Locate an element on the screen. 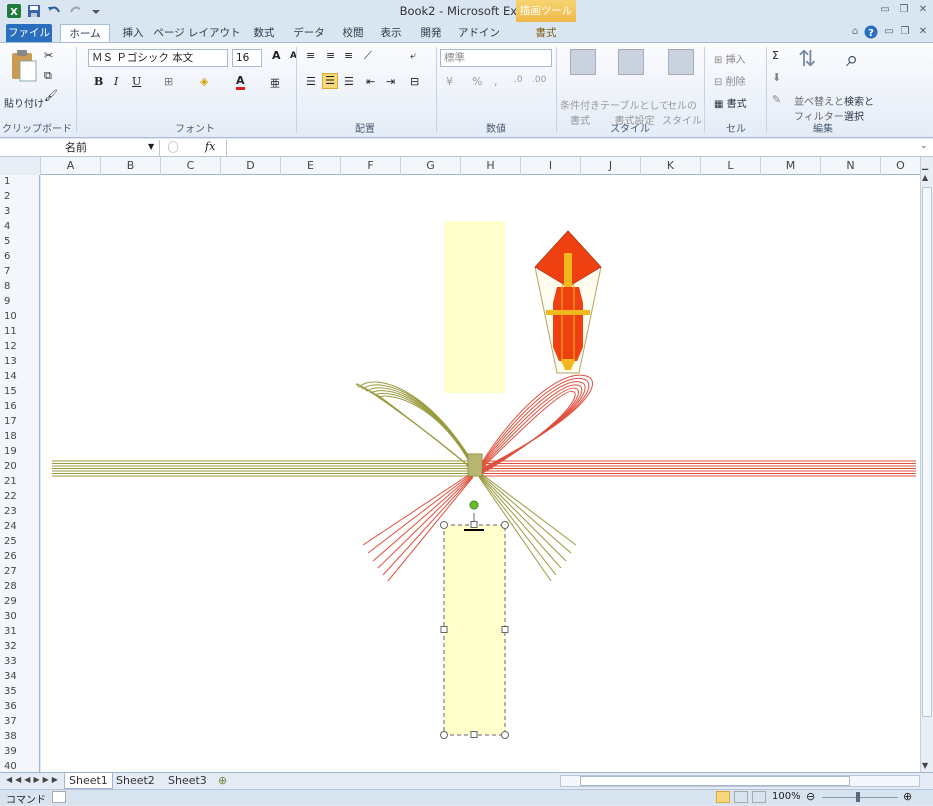 The image size is (933, 806). row-header-25: 25 is located at coordinates (20, 541).